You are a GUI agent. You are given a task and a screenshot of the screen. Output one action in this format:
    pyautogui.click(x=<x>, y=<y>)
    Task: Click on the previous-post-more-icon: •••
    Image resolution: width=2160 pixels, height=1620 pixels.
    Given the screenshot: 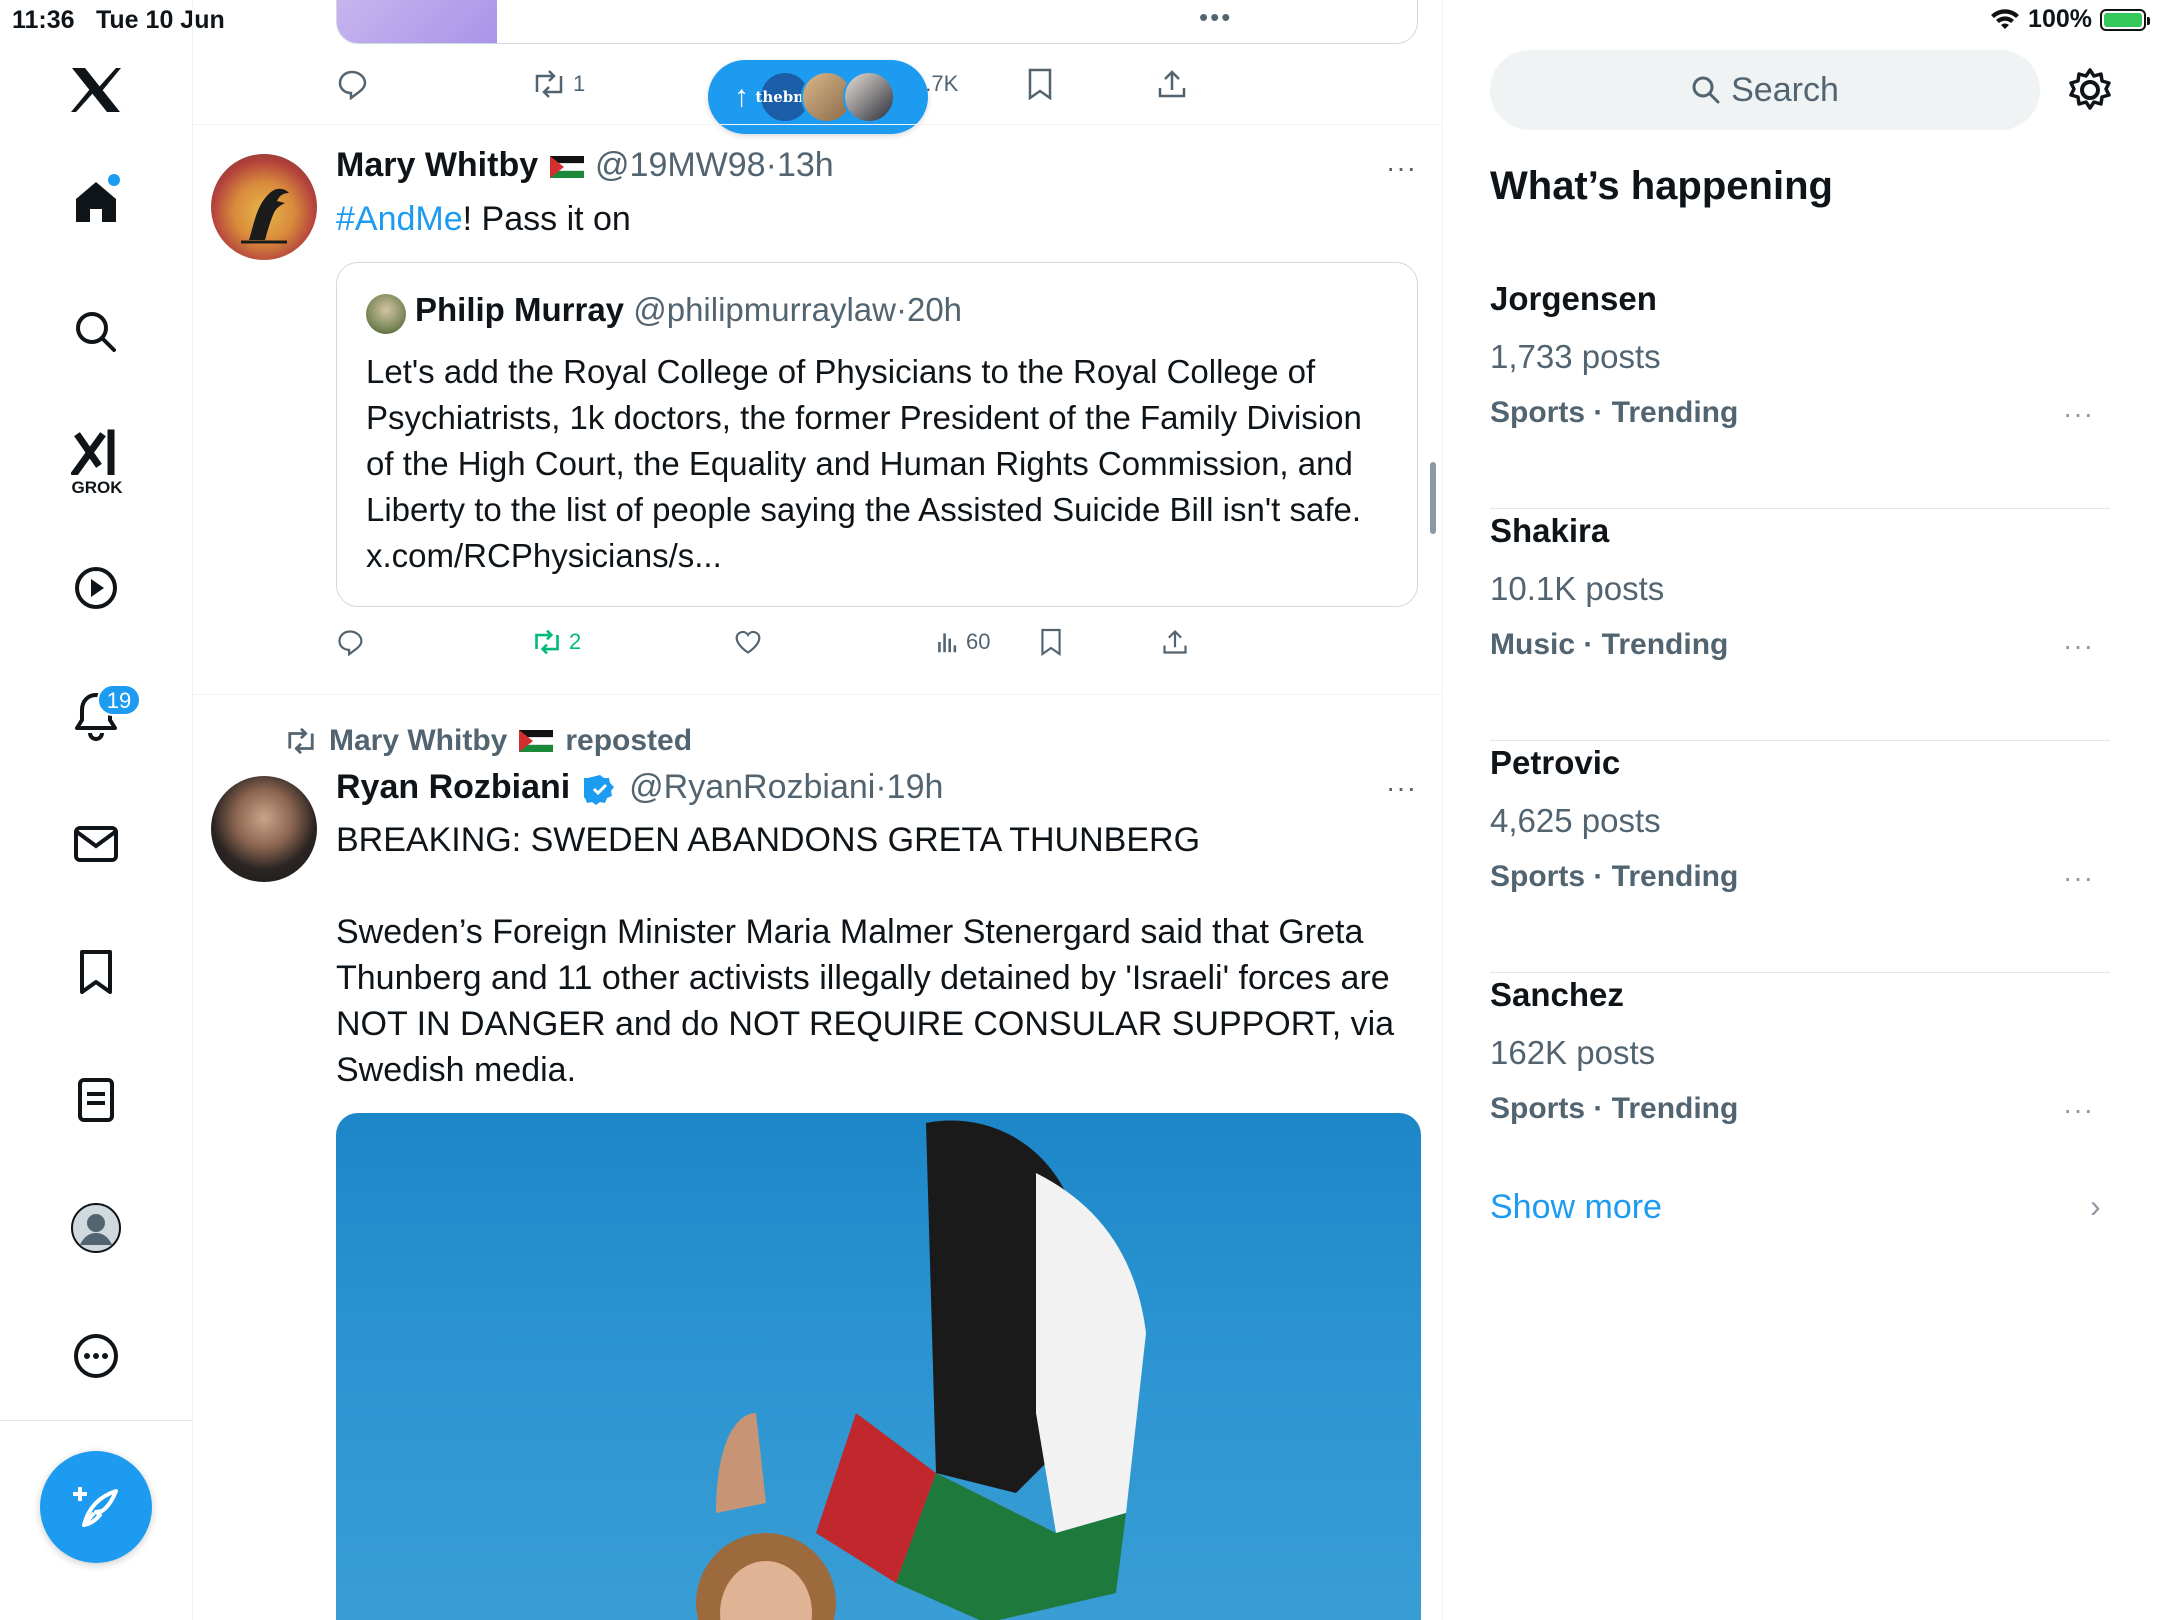 What is the action you would take?
    pyautogui.click(x=1215, y=17)
    